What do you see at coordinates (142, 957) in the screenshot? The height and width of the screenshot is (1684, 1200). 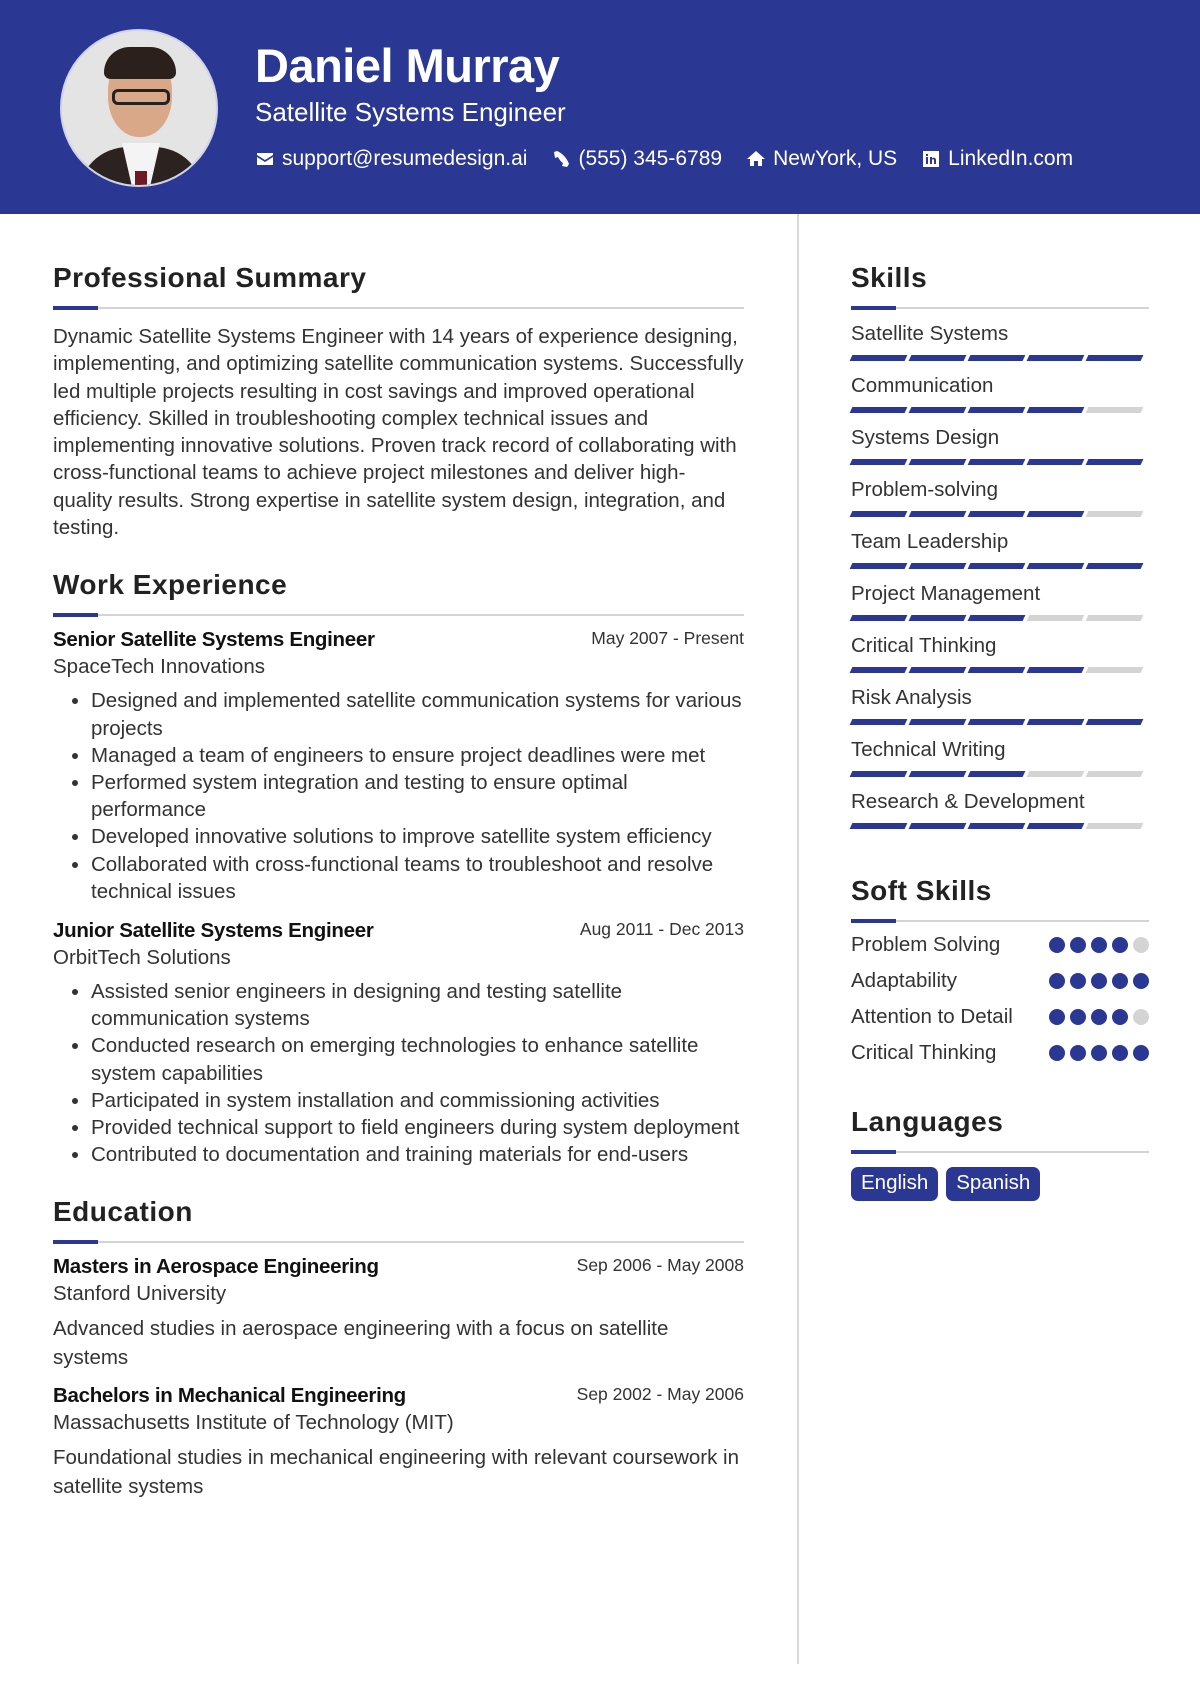 I see `job-company: OrbitTech Solutions` at bounding box center [142, 957].